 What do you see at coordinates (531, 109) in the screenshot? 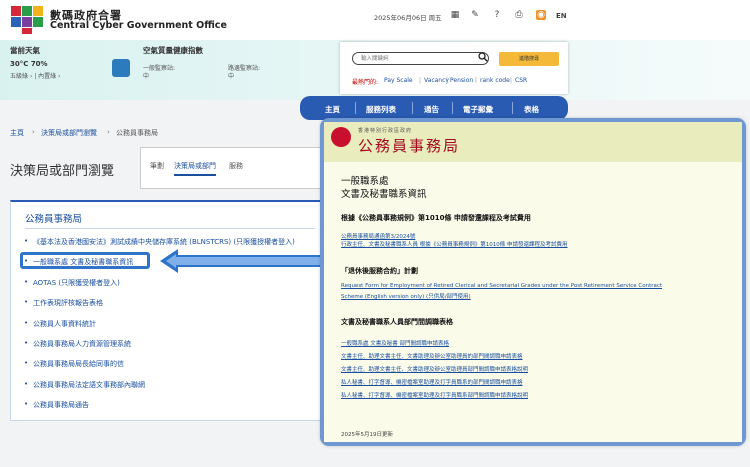
I see `nav-forms: 表格` at bounding box center [531, 109].